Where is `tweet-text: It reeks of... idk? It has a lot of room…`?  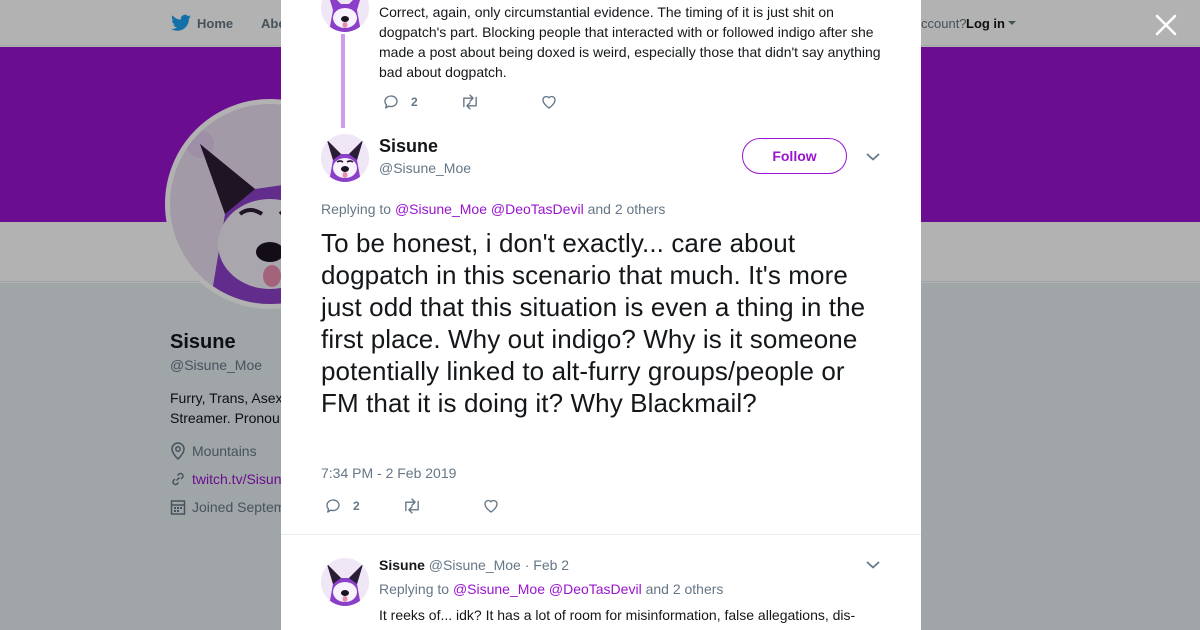 tweet-text: It reeks of... idk? It has a lot of room… is located at coordinates (632, 618).